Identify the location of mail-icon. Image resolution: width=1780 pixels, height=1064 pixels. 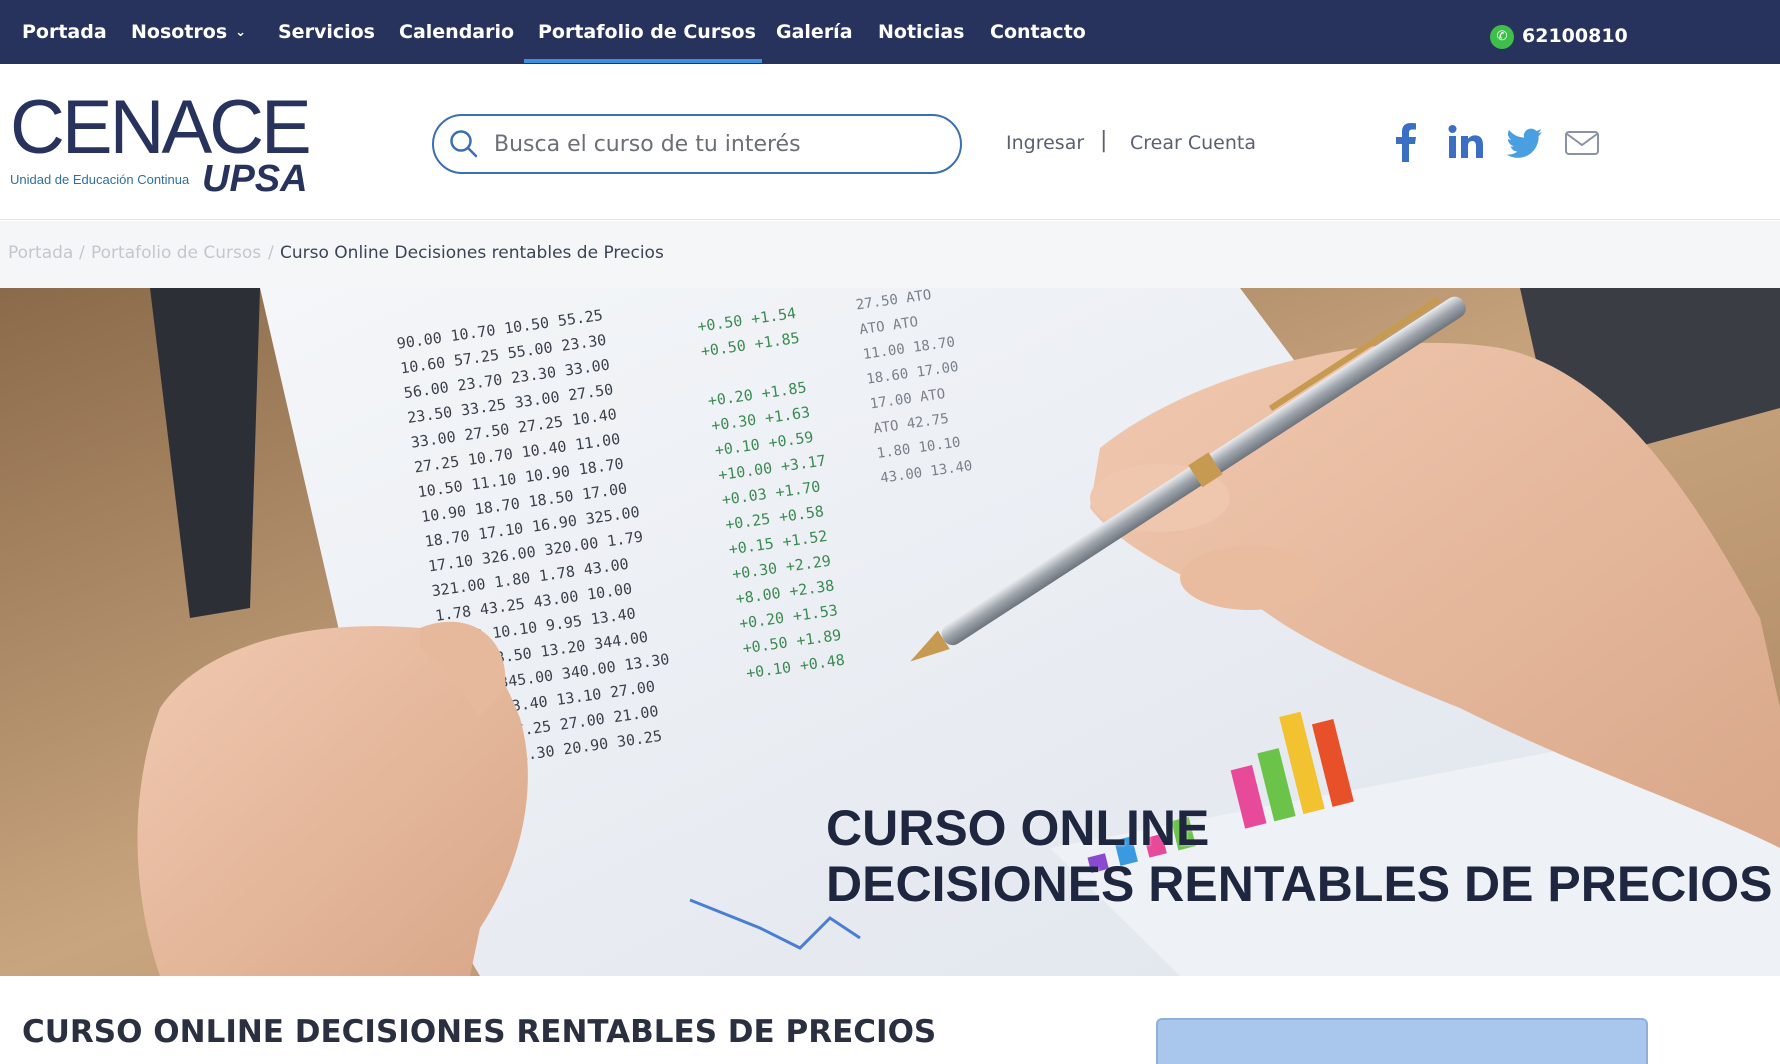
(1582, 142).